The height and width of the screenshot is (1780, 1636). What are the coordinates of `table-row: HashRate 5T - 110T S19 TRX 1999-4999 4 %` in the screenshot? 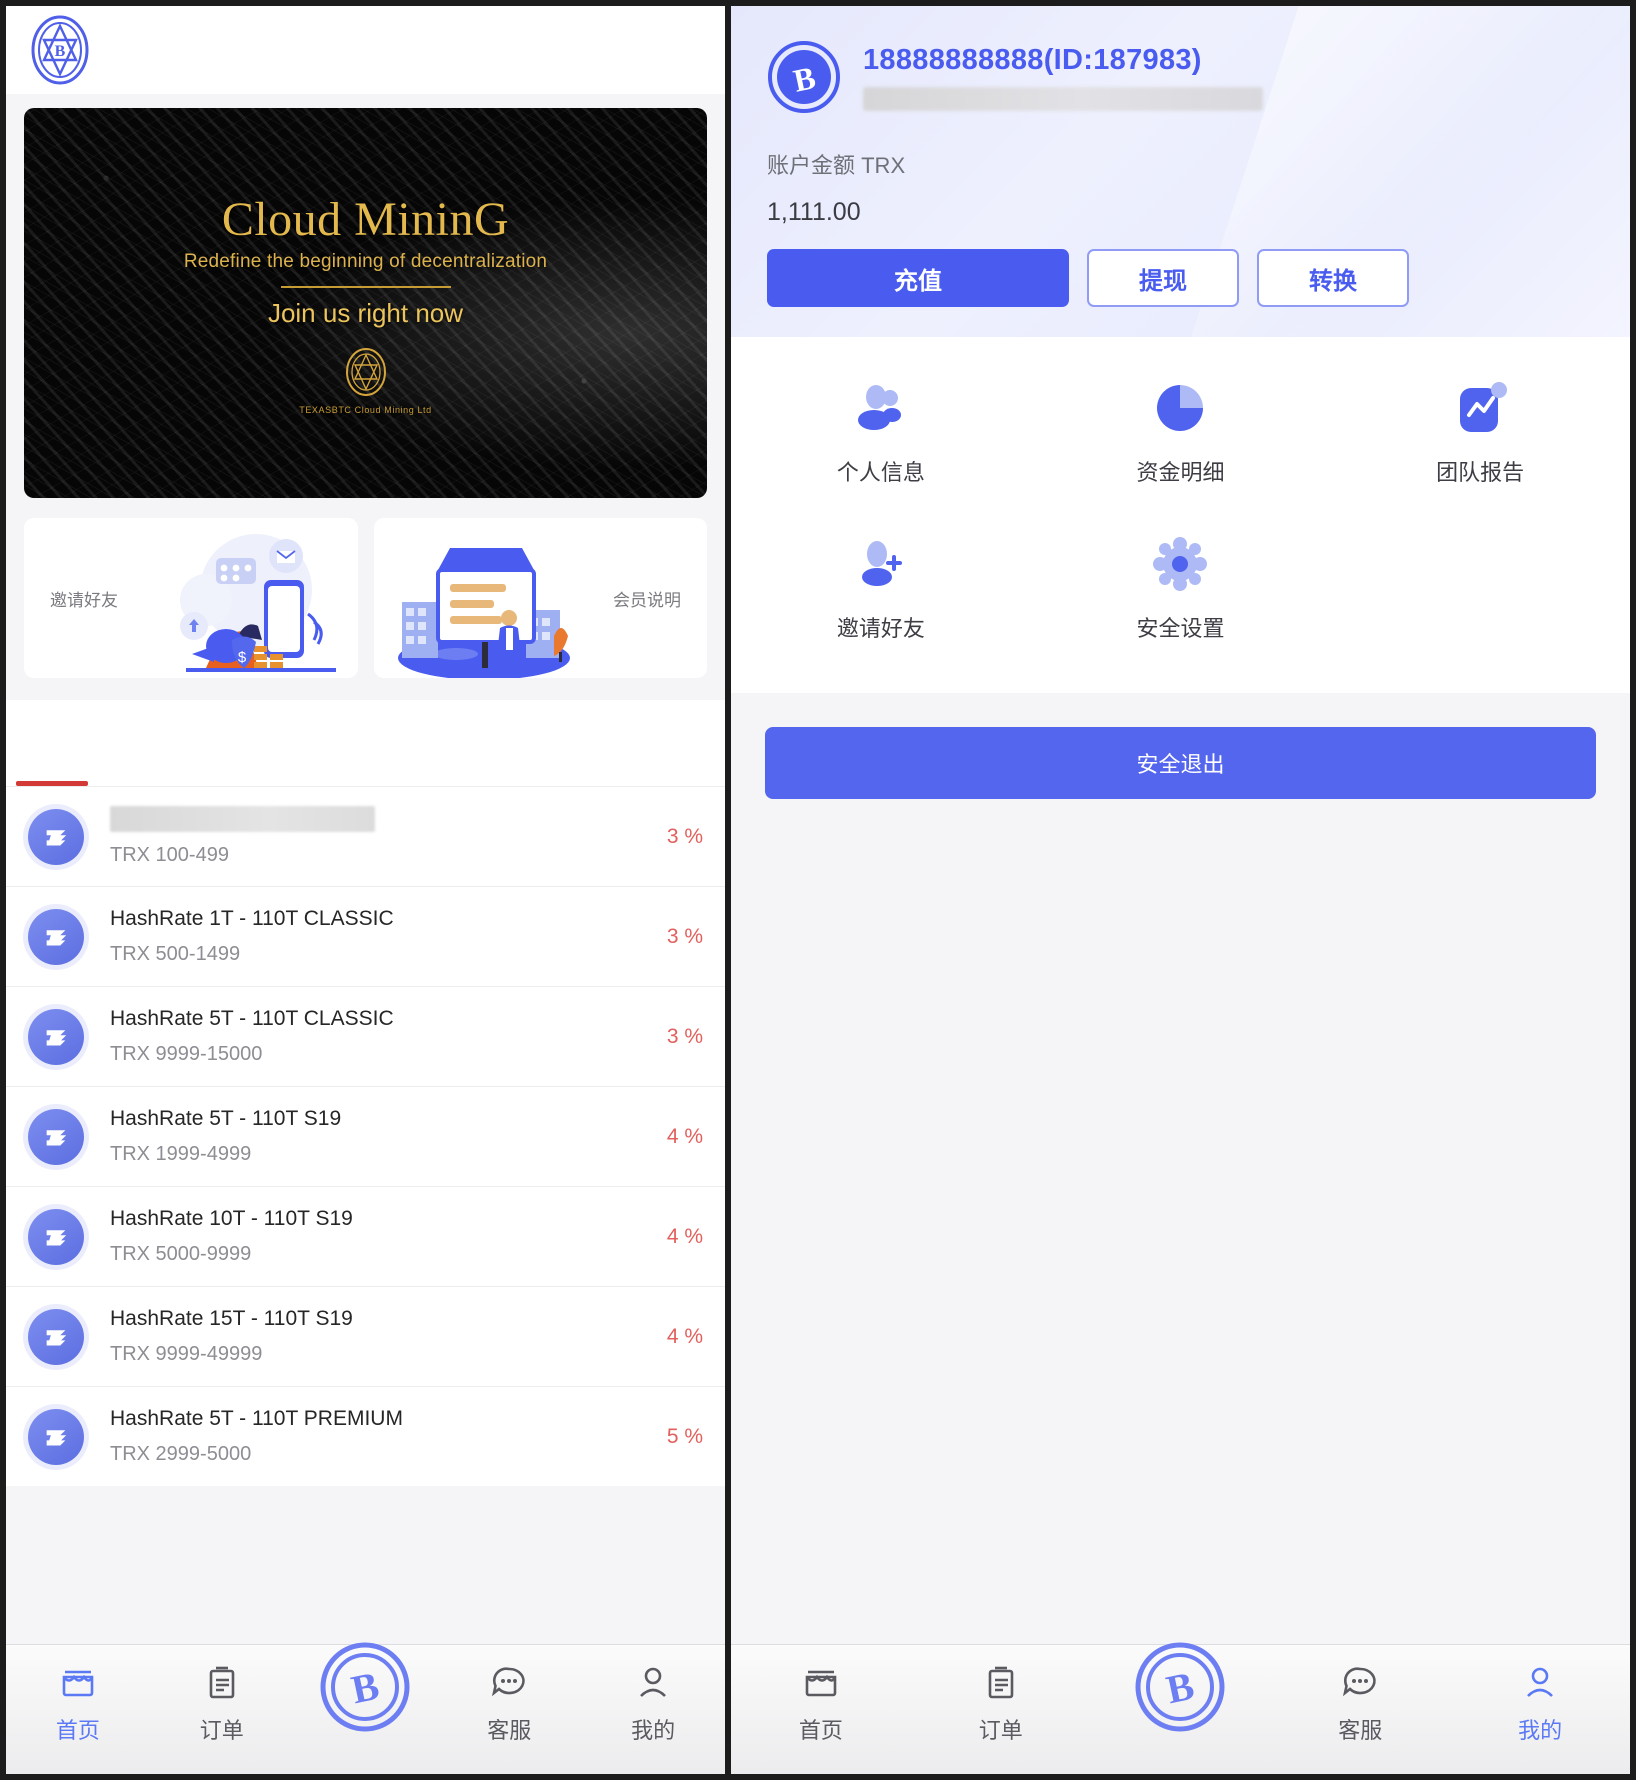 It's located at (365, 1136).